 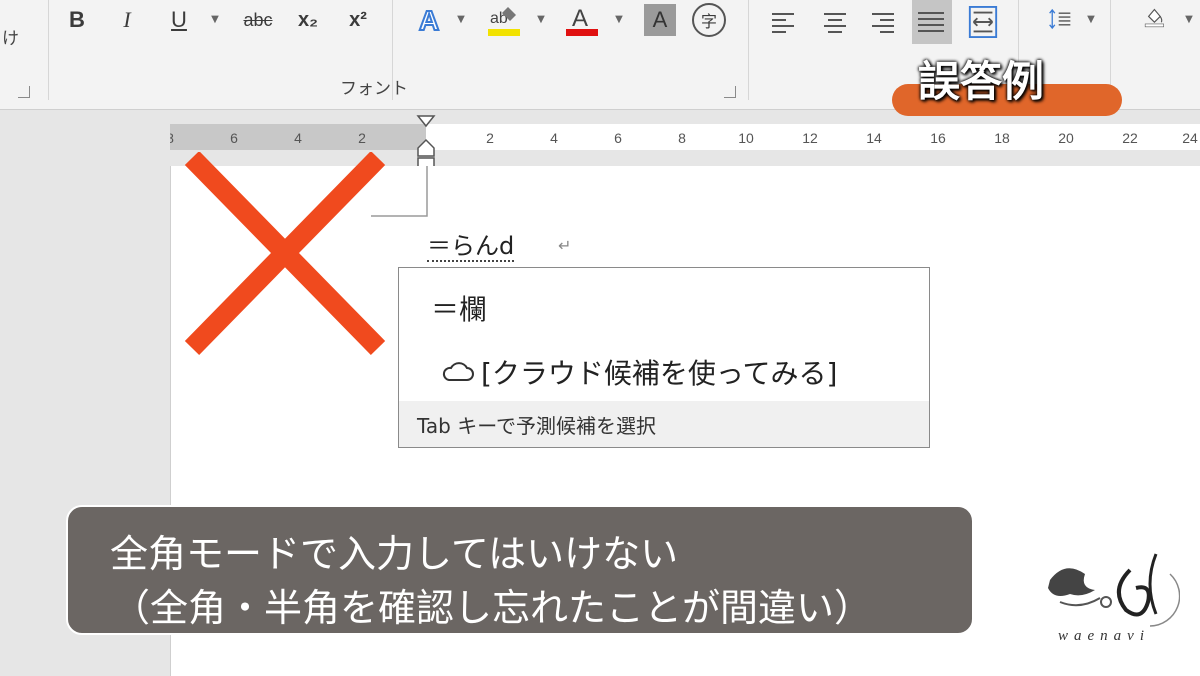 What do you see at coordinates (1066, 138) in the screenshot?
I see `ruler-label: 20` at bounding box center [1066, 138].